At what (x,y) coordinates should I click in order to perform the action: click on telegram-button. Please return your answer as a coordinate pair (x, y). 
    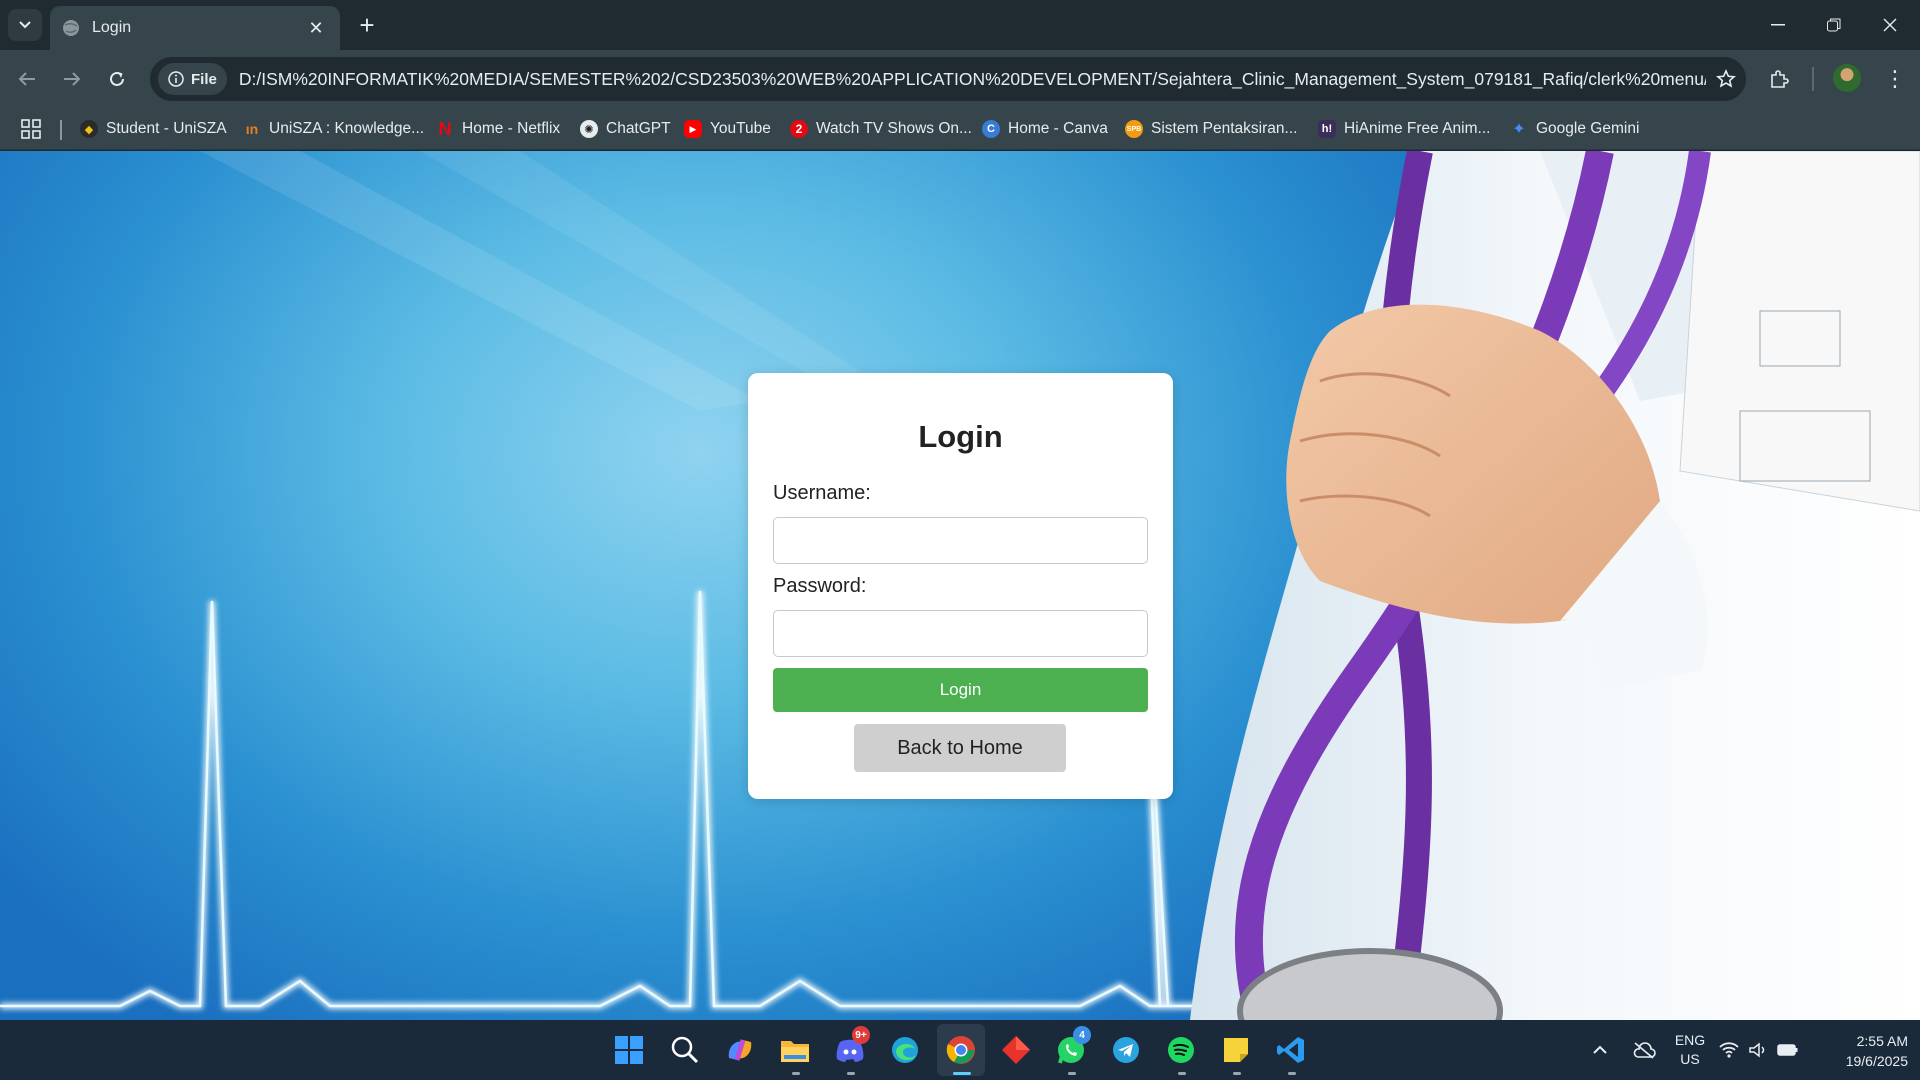
    Looking at the image, I should click on (1126, 1050).